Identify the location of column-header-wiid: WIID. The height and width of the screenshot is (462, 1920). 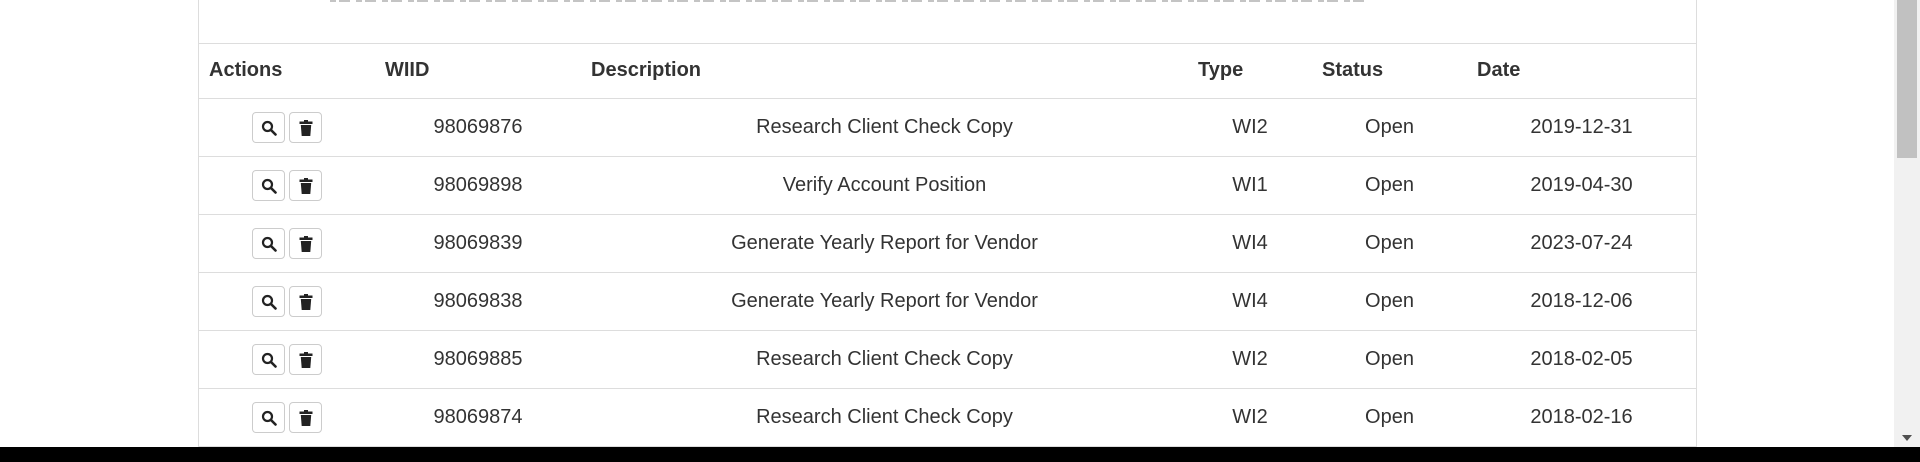
(478, 71).